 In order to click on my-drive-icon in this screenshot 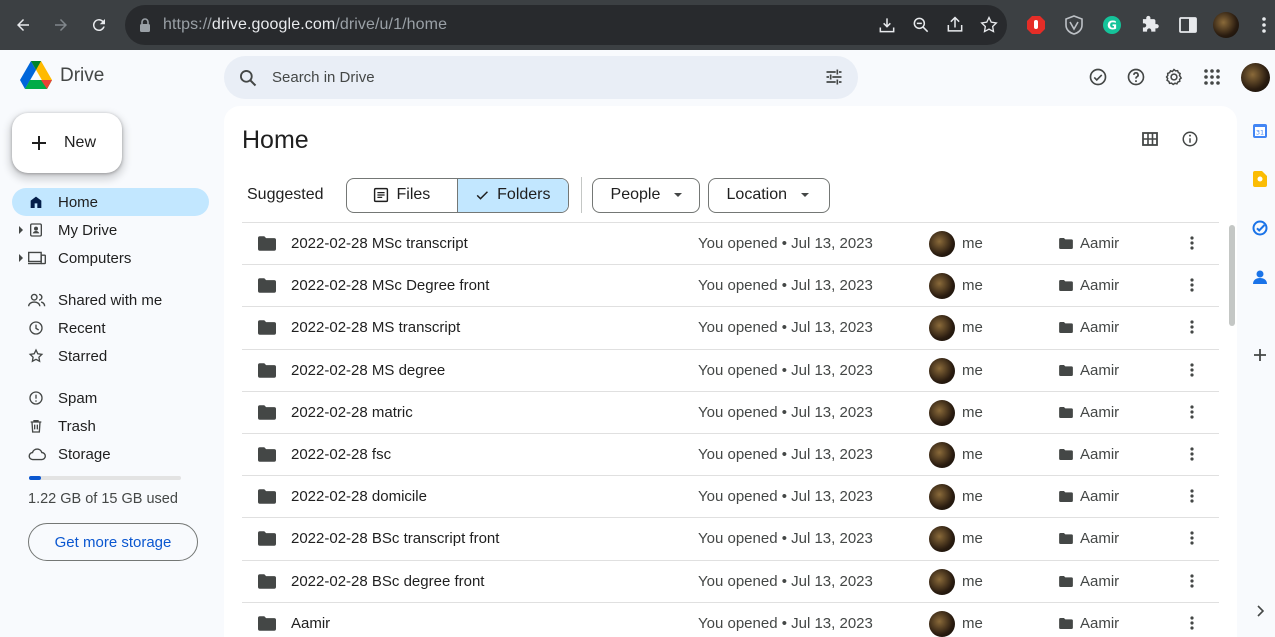, I will do `click(36, 230)`.